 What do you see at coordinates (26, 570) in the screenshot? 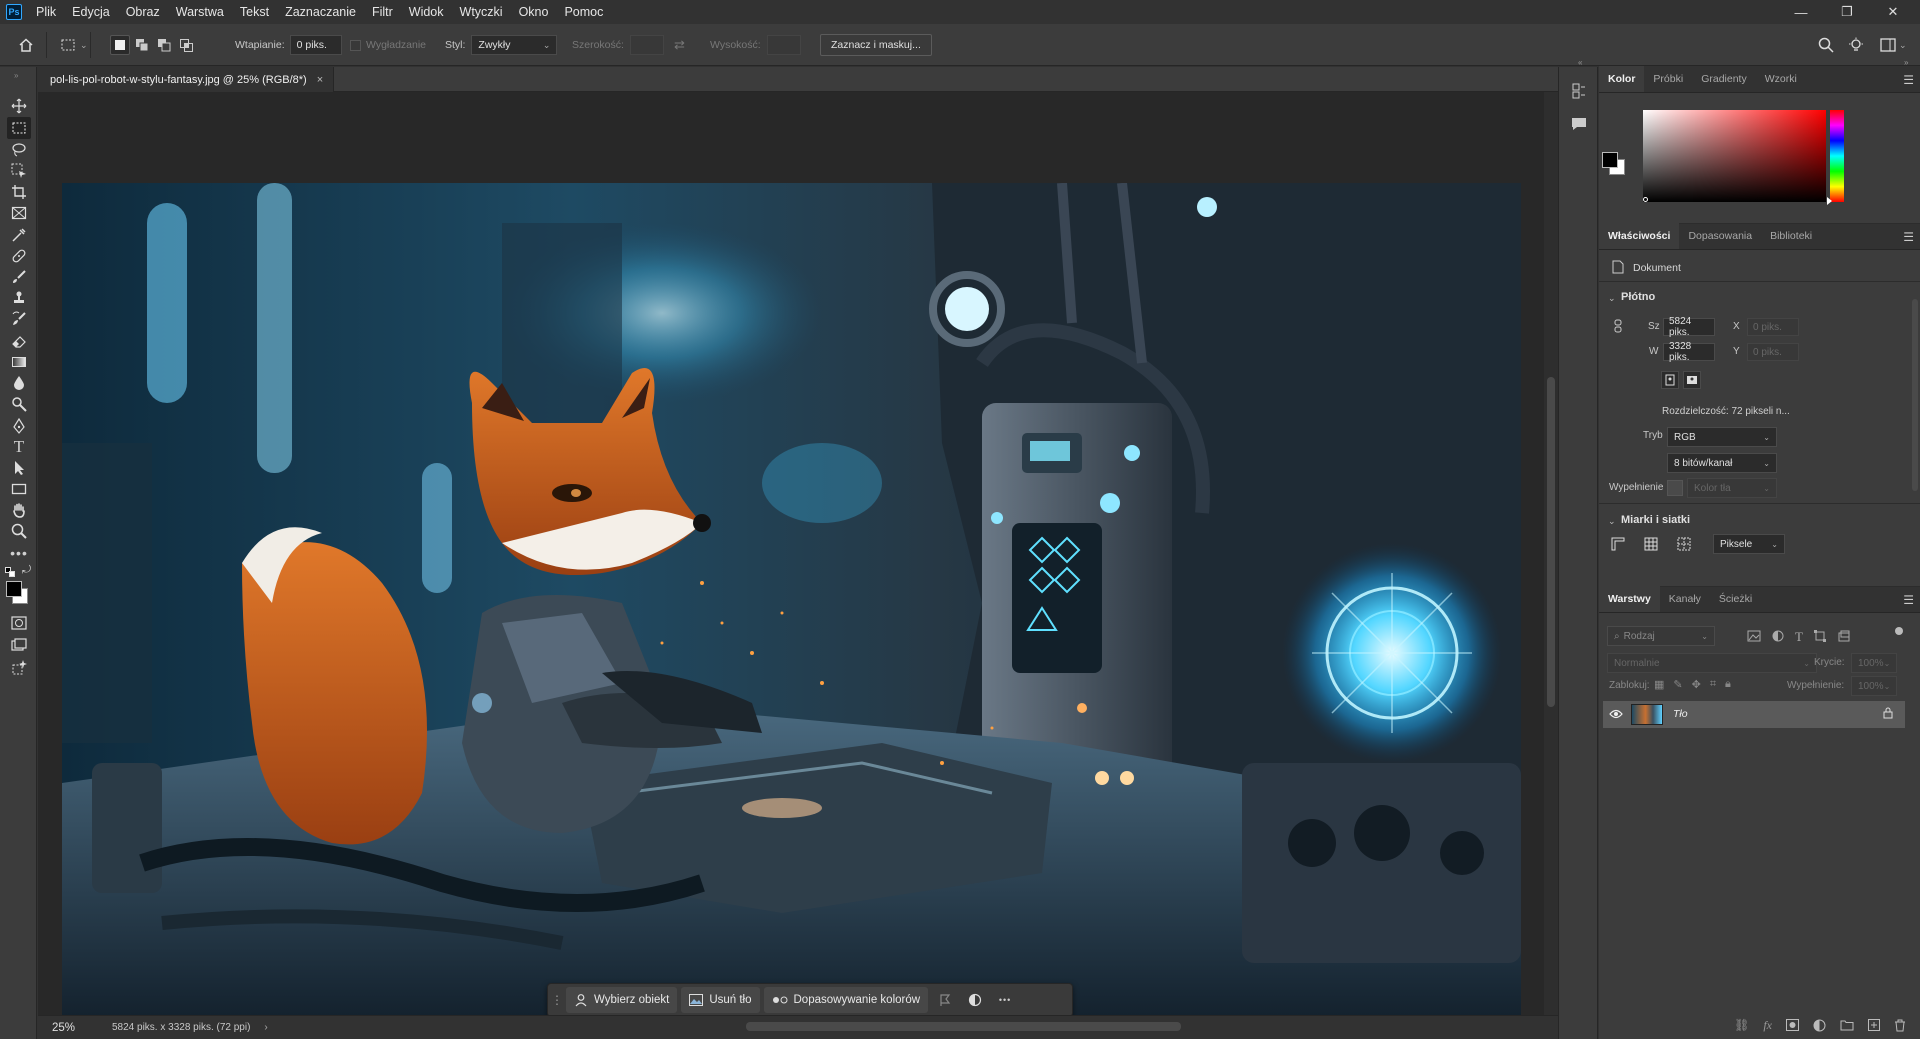
I see `swap-colors-icon: ⤾` at bounding box center [26, 570].